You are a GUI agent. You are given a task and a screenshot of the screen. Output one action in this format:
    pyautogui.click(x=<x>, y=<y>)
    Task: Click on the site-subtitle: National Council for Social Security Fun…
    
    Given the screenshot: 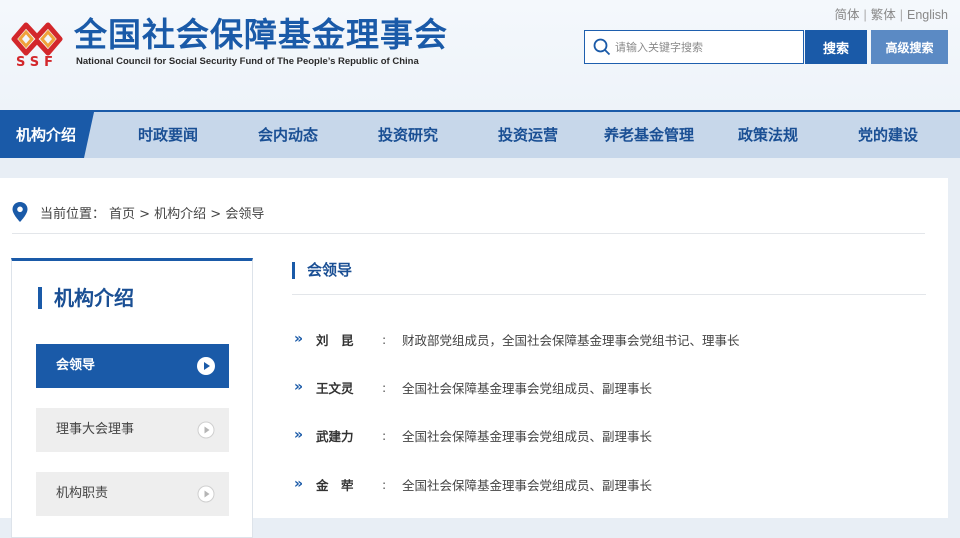 What is the action you would take?
    pyautogui.click(x=247, y=61)
    